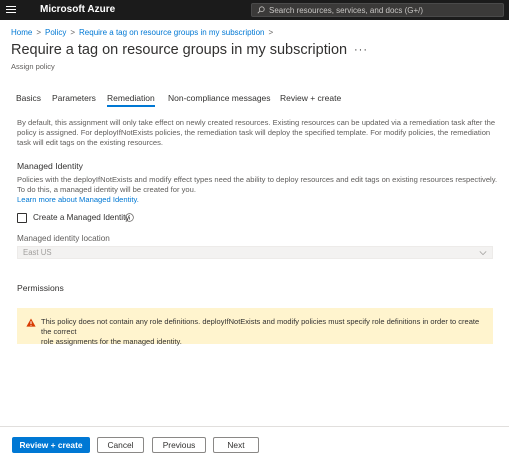 Image resolution: width=509 pixels, height=458 pixels. Describe the element at coordinates (55, 32) in the screenshot. I see `breadcrumb-policy: Policy` at that location.